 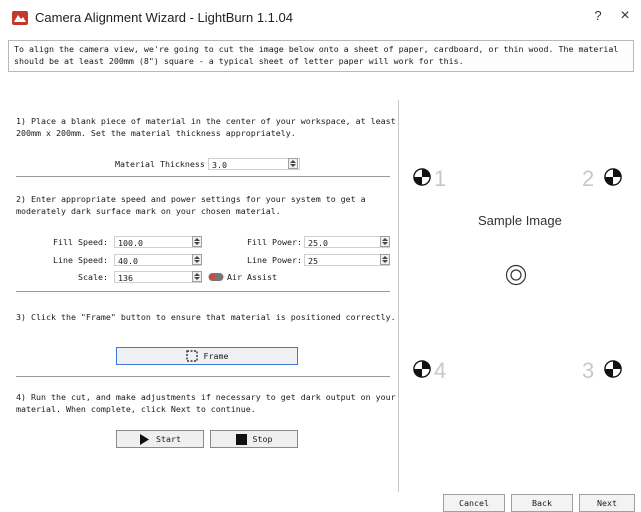 What do you see at coordinates (241, 439) in the screenshot?
I see `stop-square-icon` at bounding box center [241, 439].